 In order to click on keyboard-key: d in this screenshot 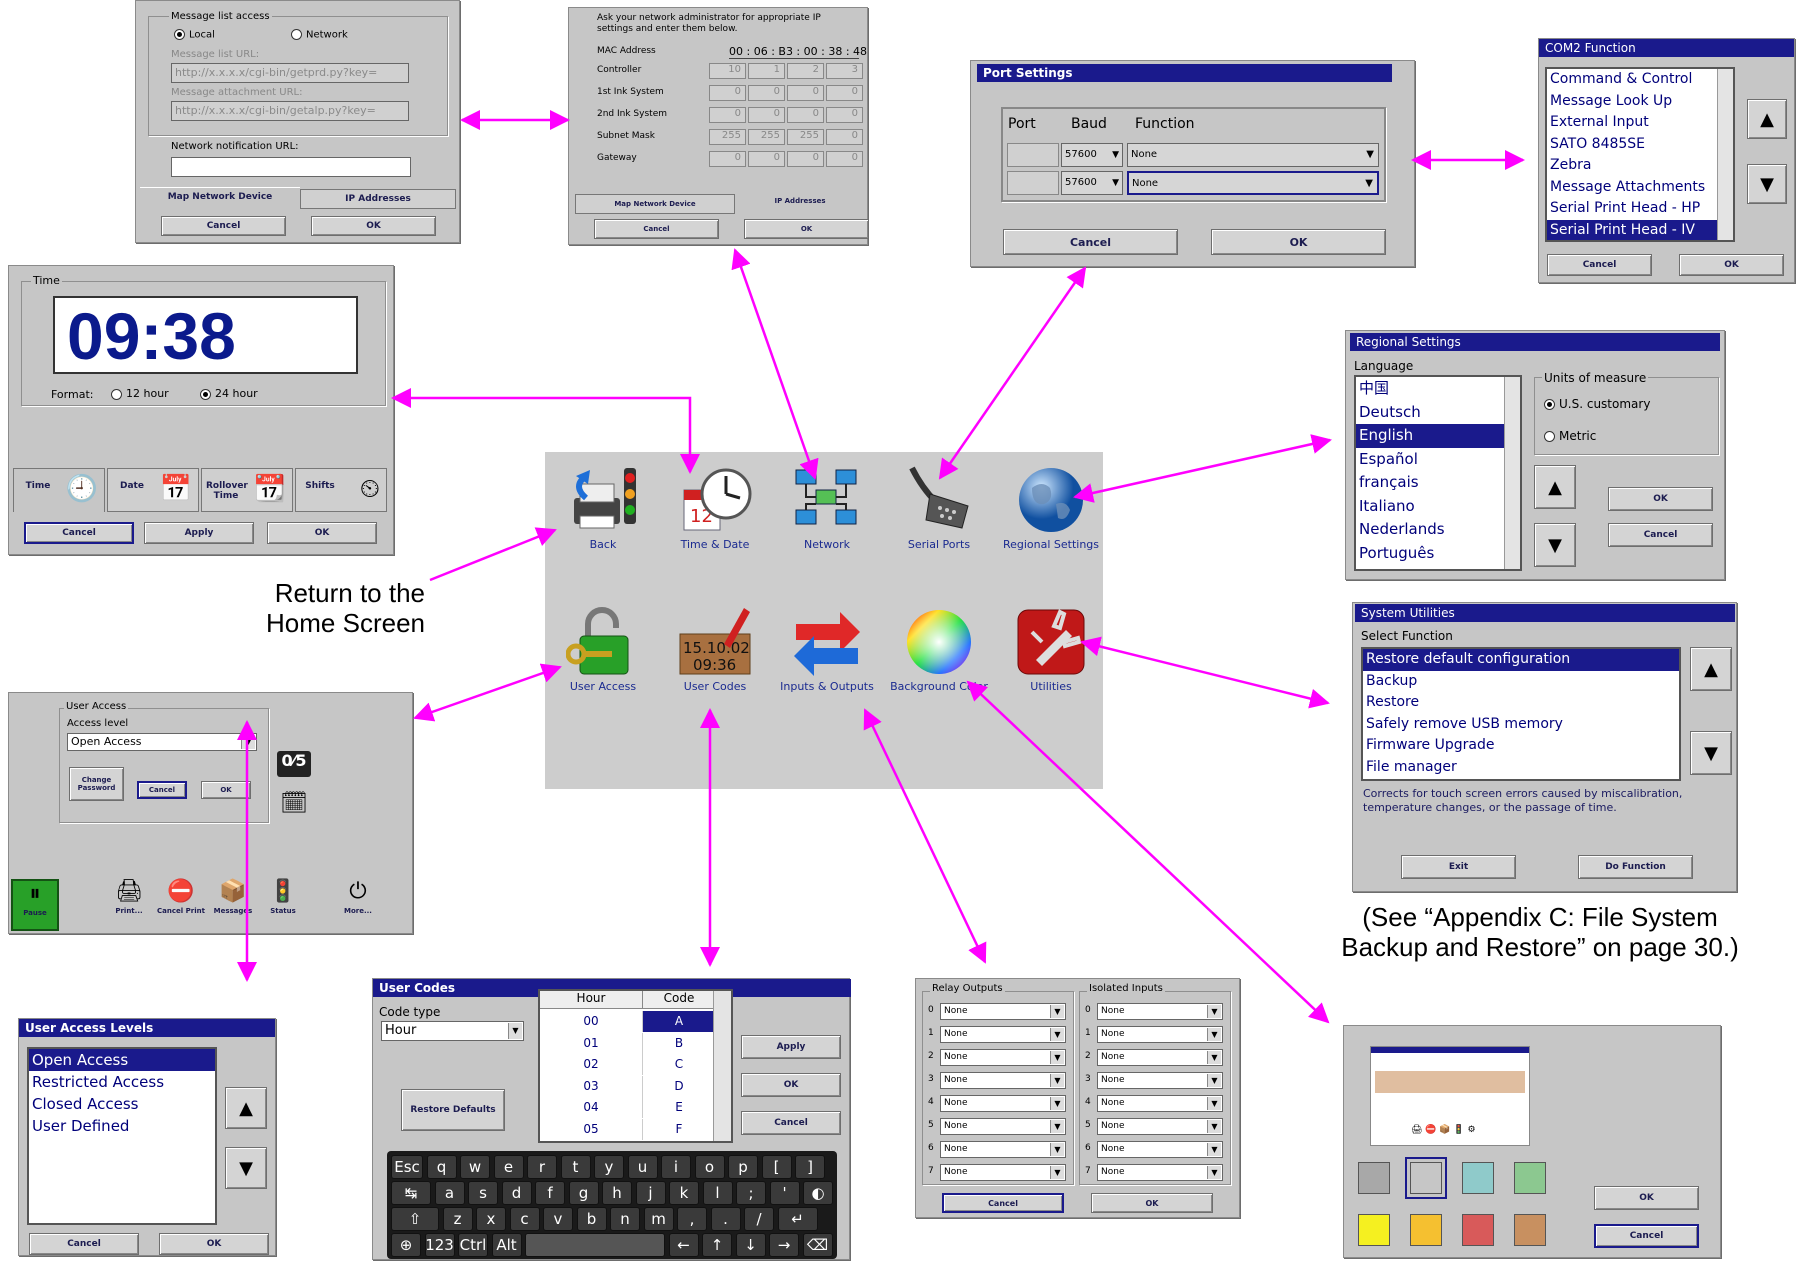, I will do `click(516, 1193)`.